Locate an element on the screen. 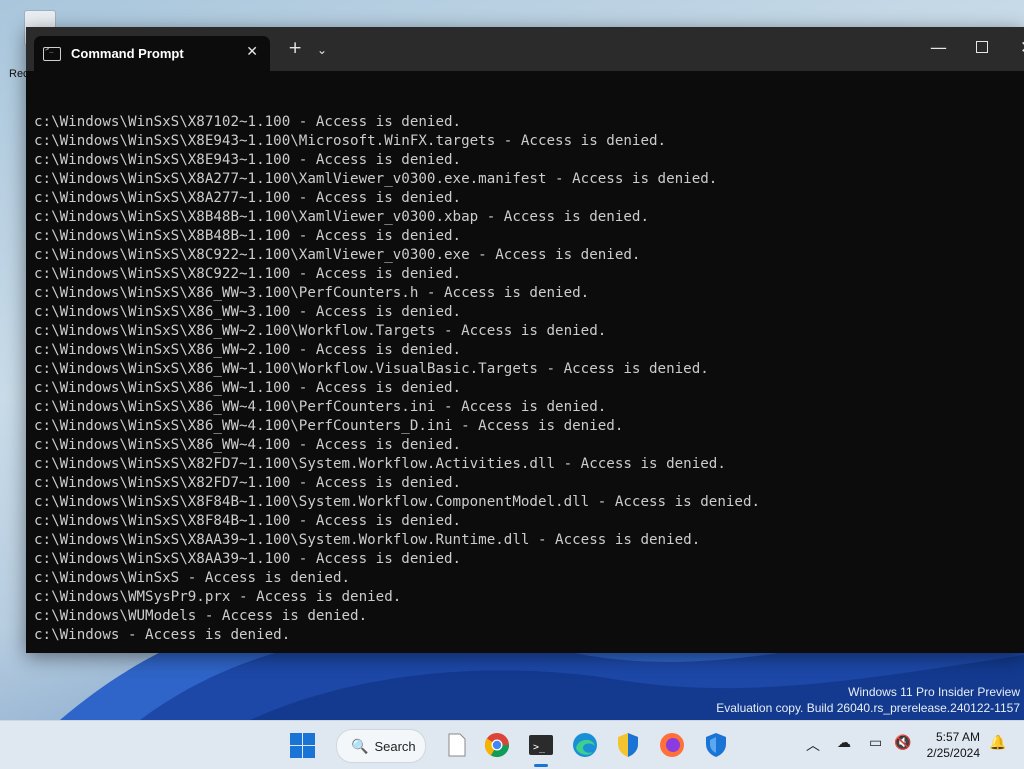  search-label: Search is located at coordinates (395, 746).